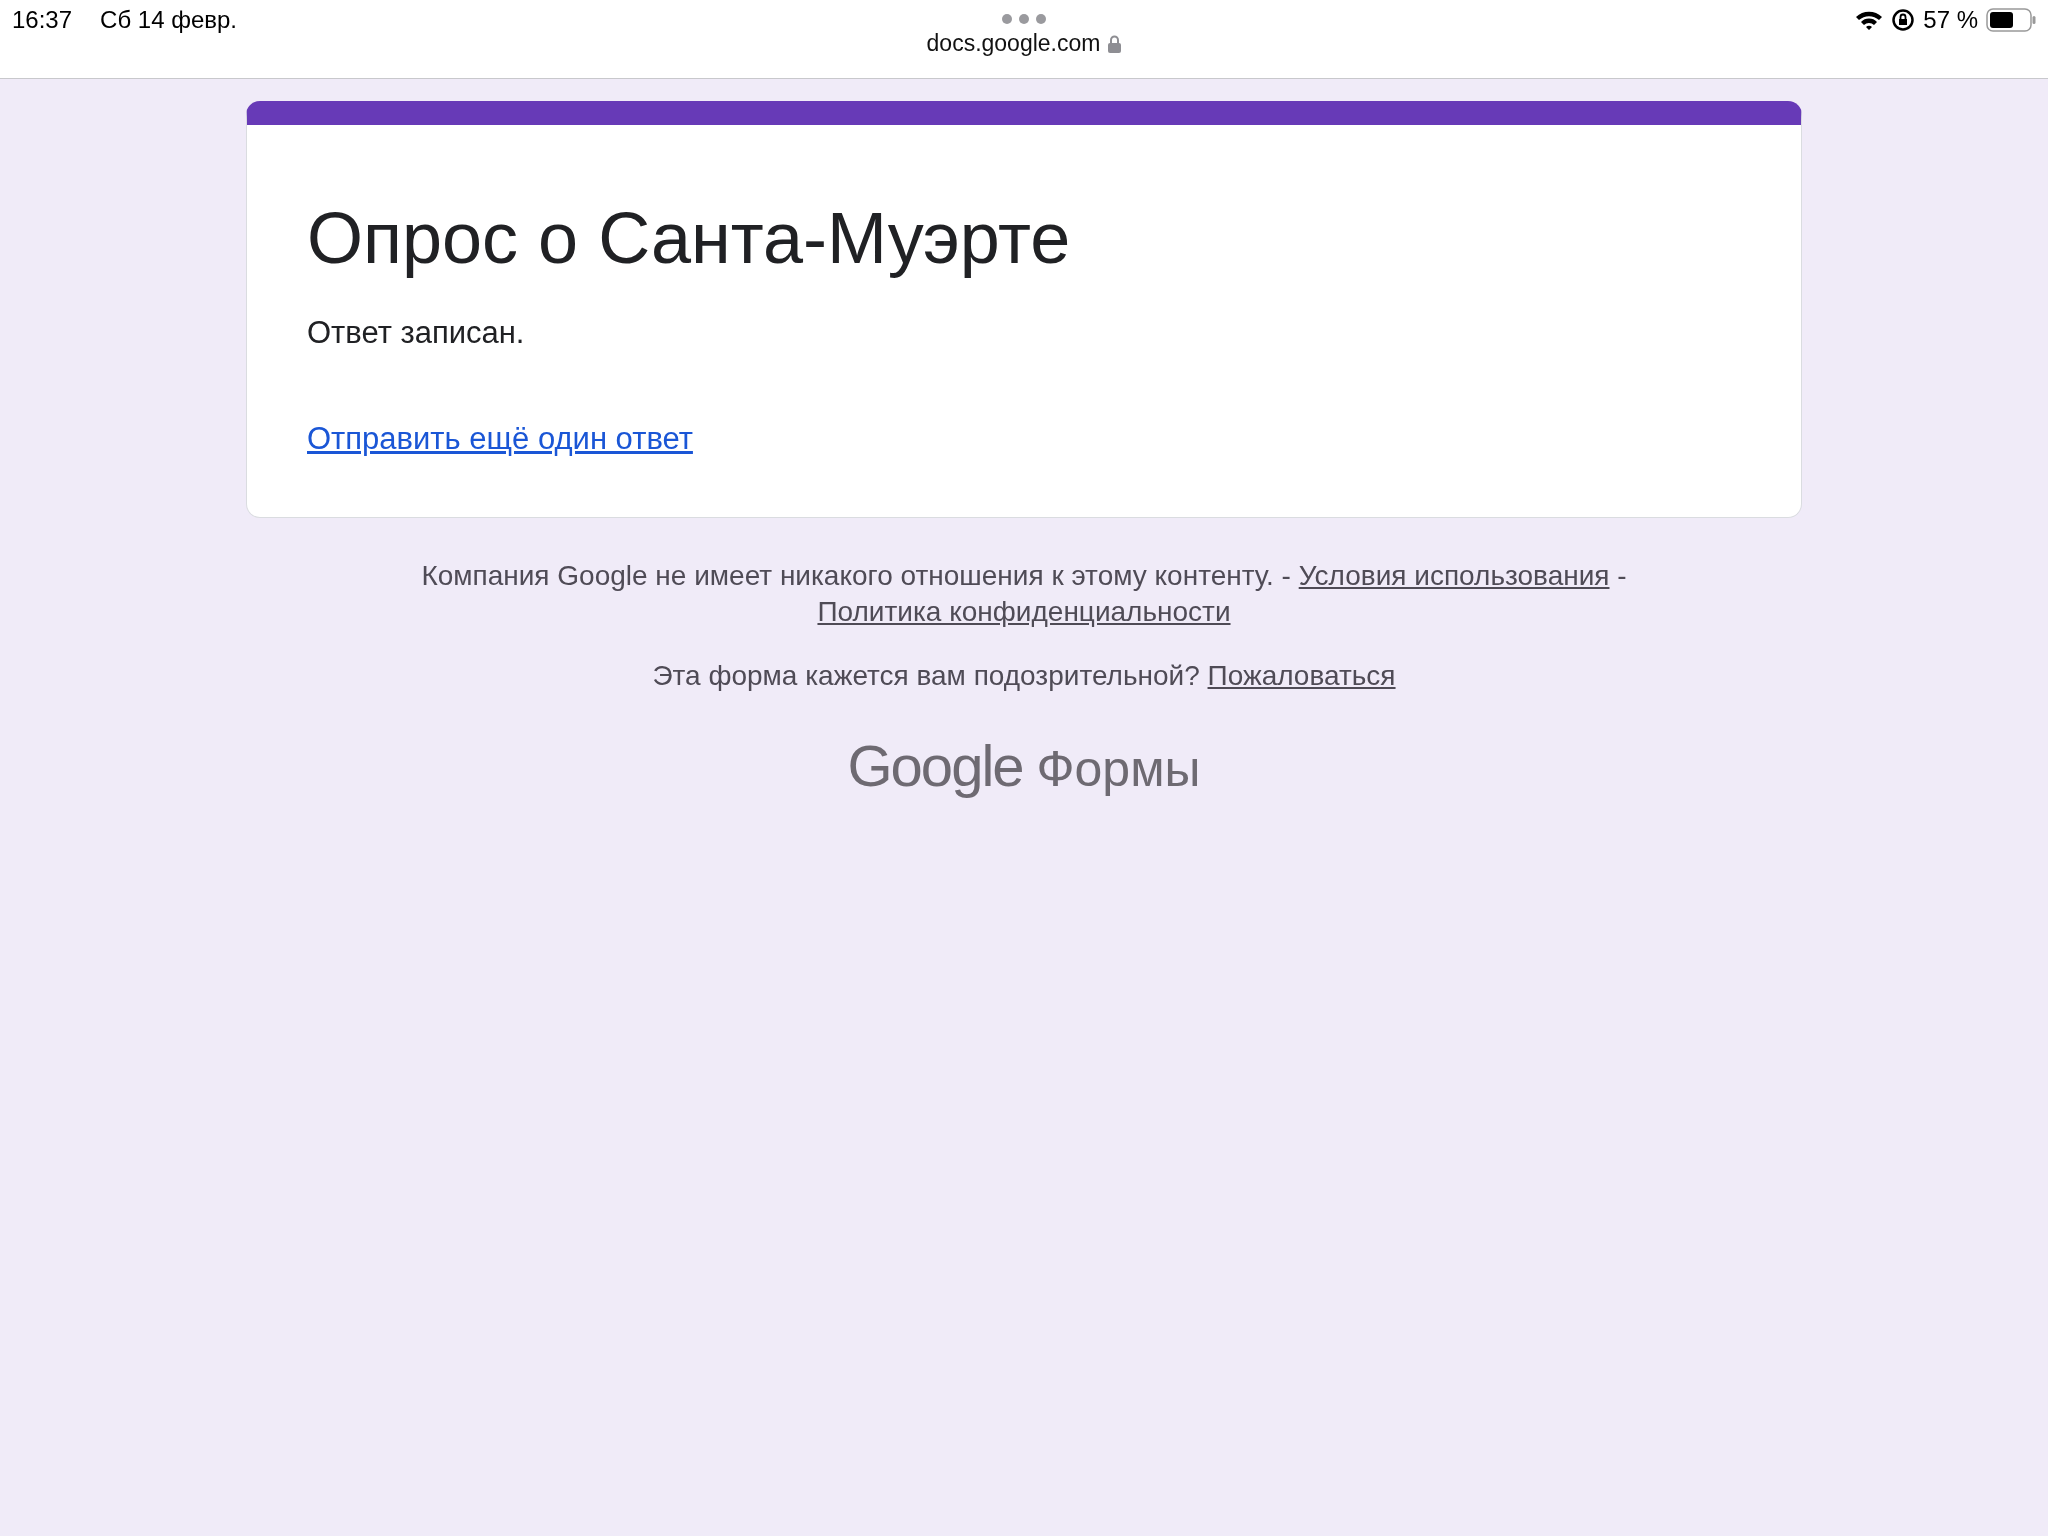  I want to click on logo-product: Формы, so click(1118, 769).